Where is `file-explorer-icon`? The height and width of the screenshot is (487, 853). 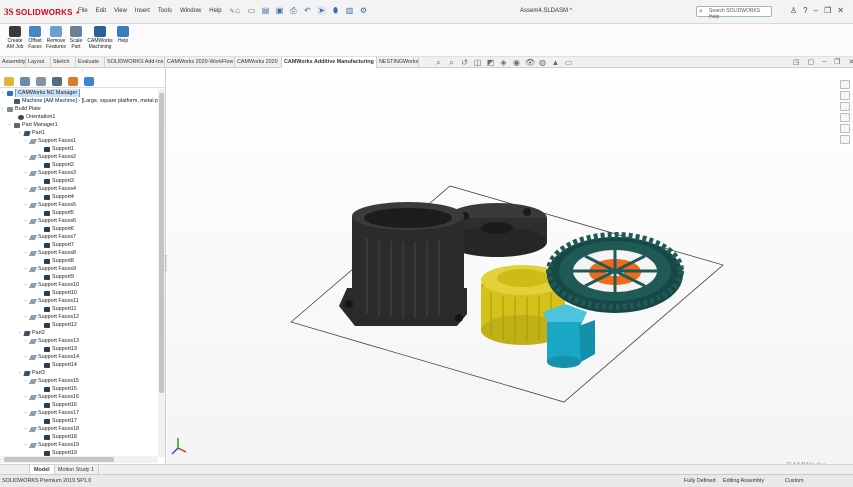 file-explorer-icon is located at coordinates (845, 106).